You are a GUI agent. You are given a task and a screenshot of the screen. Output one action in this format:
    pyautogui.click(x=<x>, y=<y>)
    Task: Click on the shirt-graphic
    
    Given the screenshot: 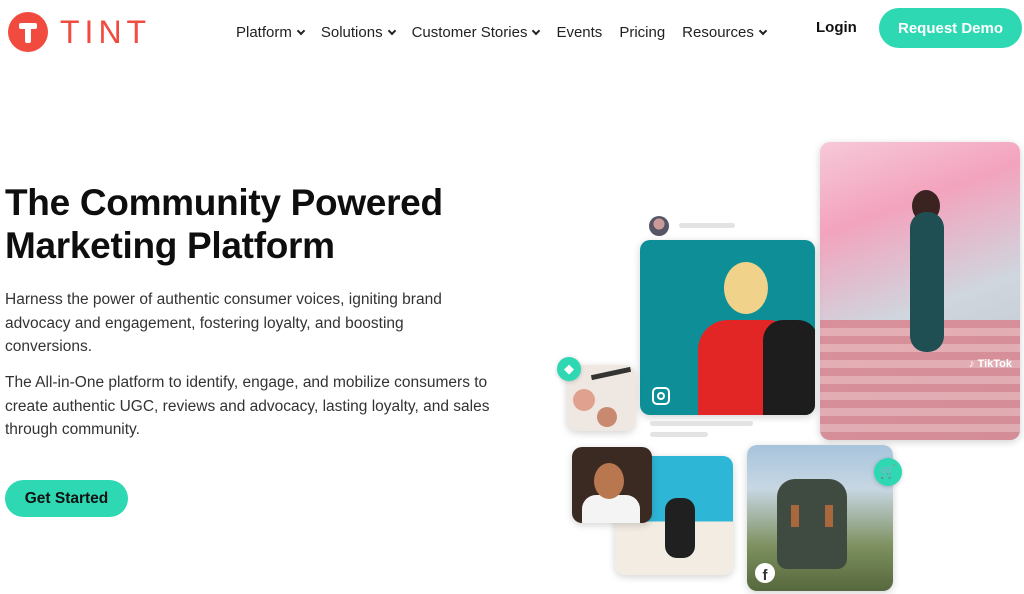 What is the action you would take?
    pyautogui.click(x=611, y=509)
    